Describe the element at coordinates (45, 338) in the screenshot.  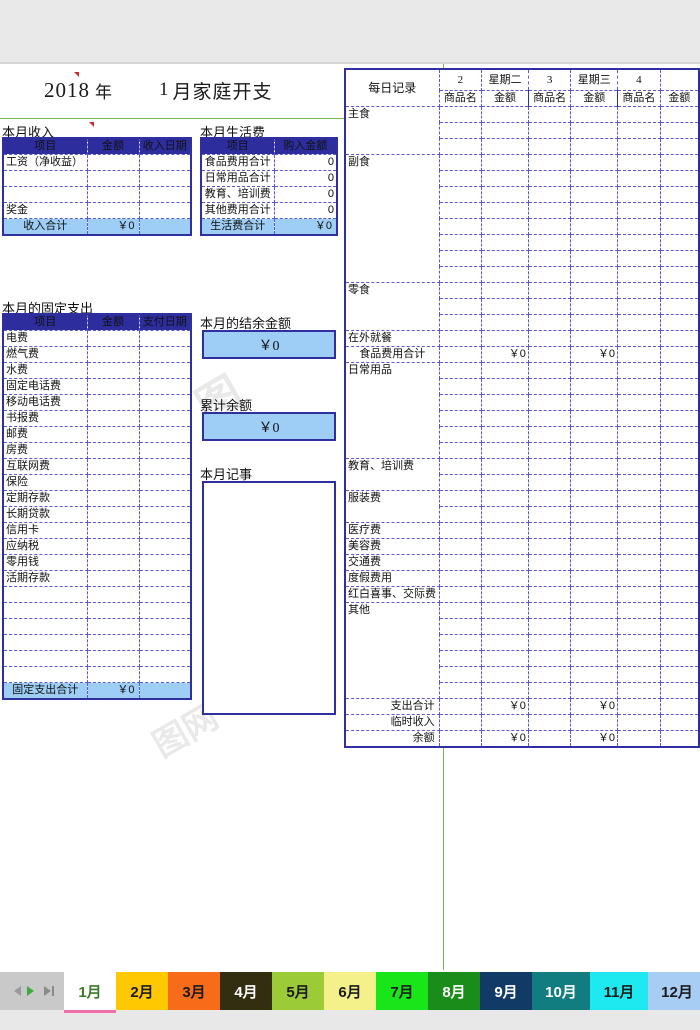
I see `fixed-item-0: 电费` at that location.